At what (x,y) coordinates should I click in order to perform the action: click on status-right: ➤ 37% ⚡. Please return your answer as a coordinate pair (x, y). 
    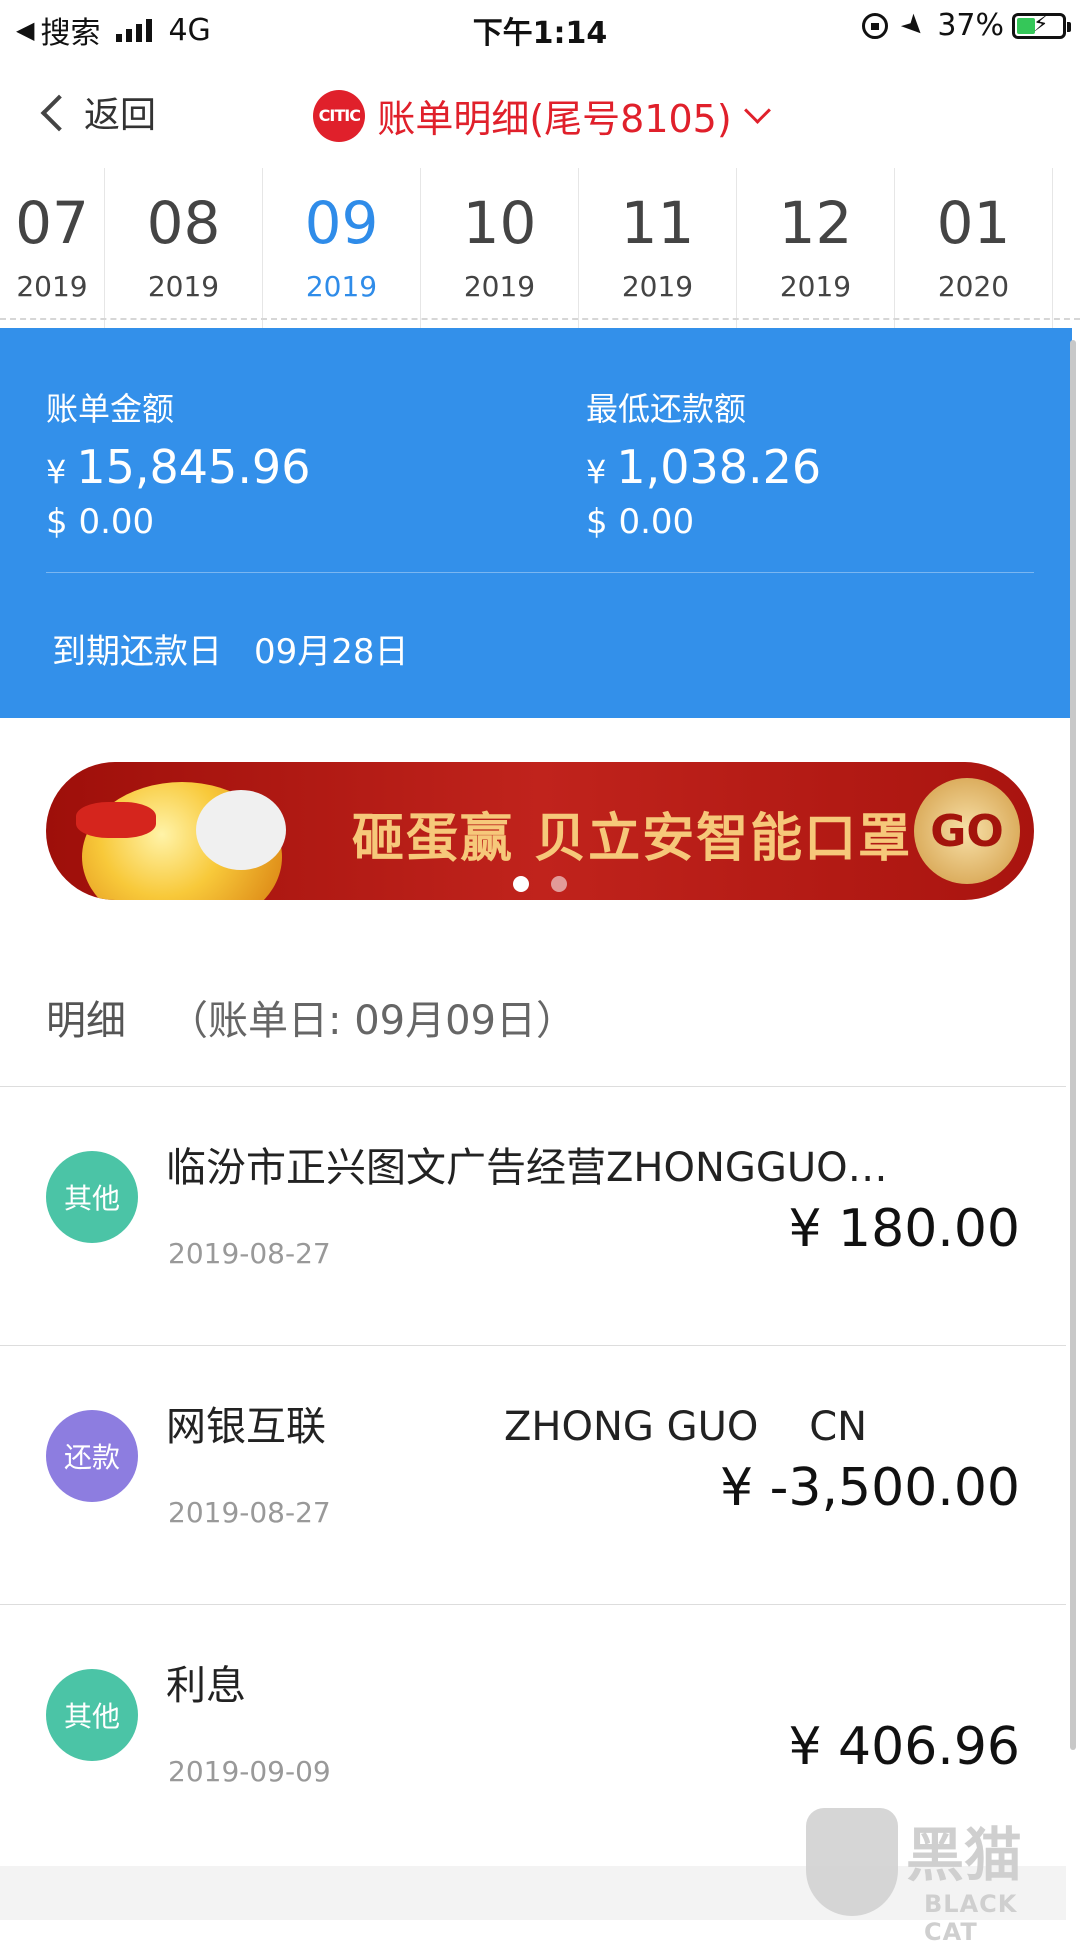
    Looking at the image, I should click on (966, 25).